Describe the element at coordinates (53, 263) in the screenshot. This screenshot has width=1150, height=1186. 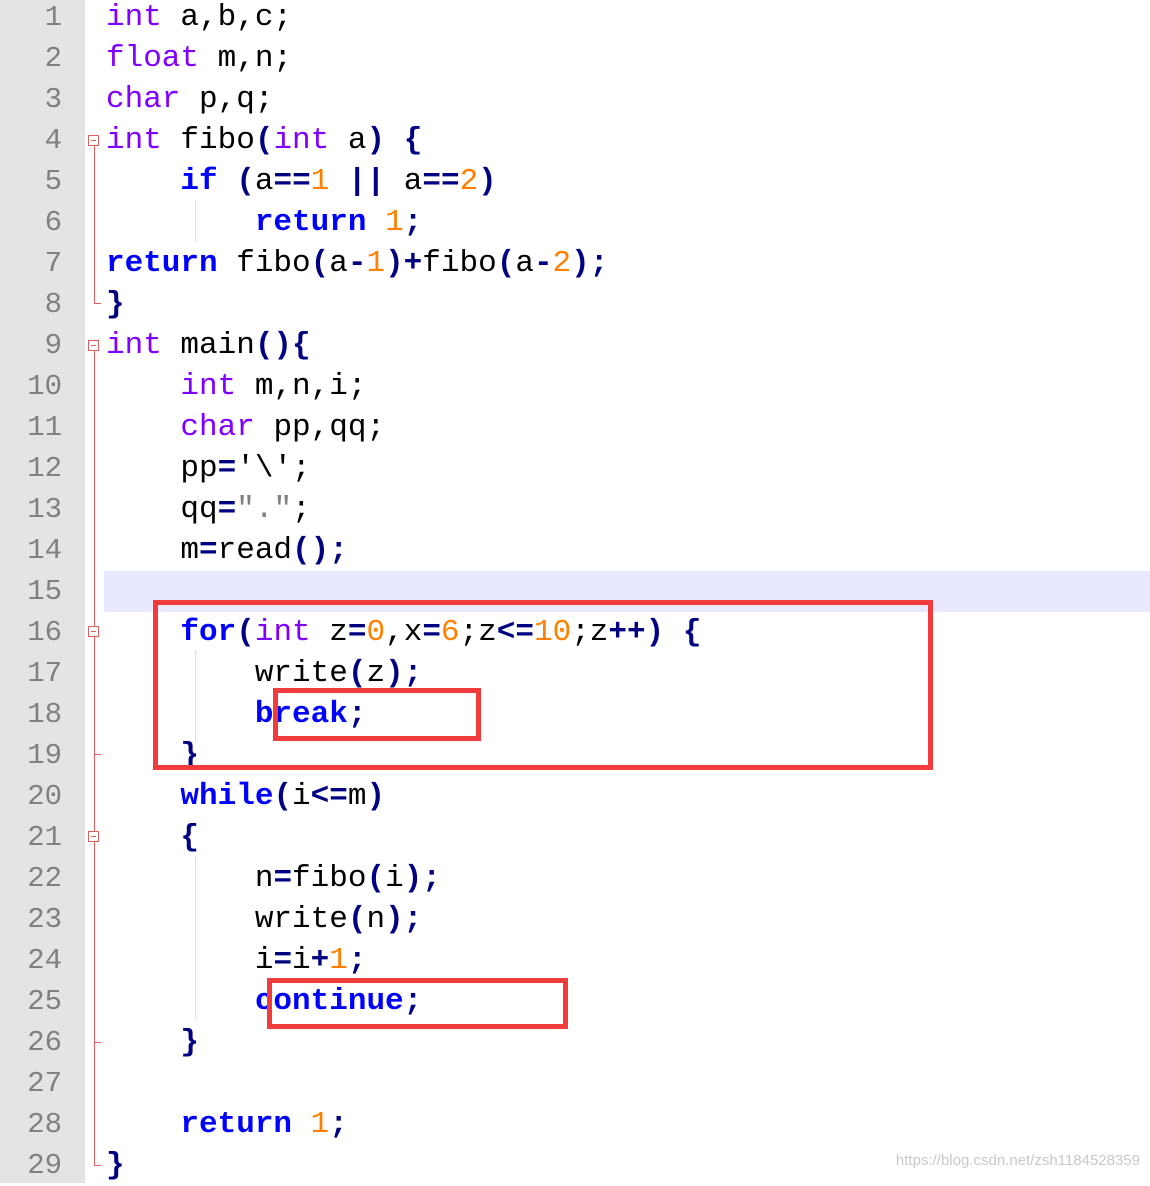
I see `line-number: 7` at that location.